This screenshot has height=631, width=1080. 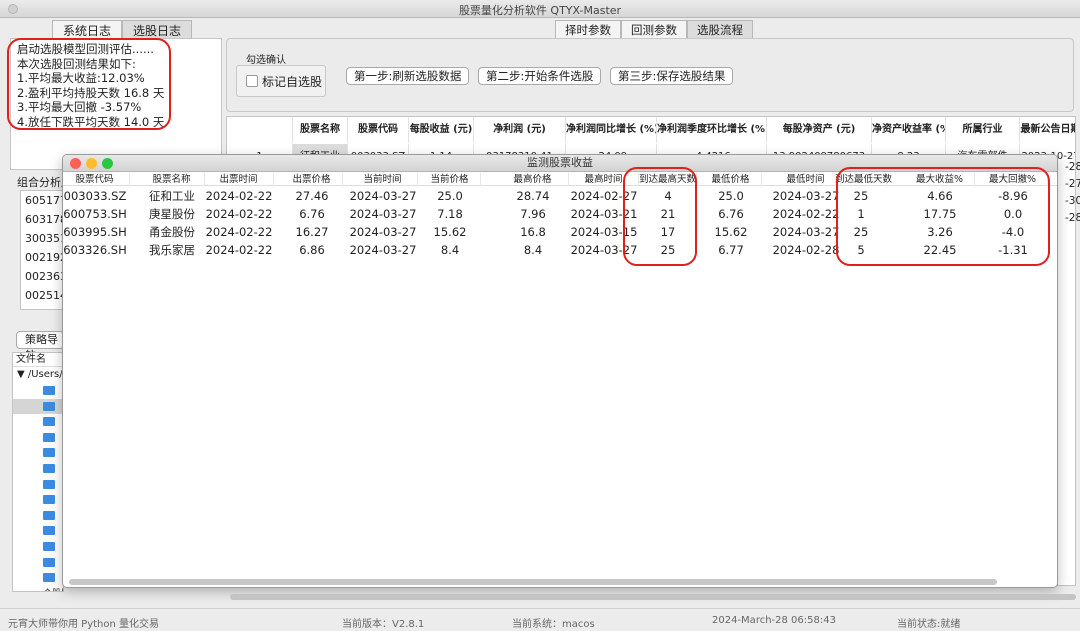 What do you see at coordinates (172, 196) in the screenshot?
I see `table-cell: 征和工业` at bounding box center [172, 196].